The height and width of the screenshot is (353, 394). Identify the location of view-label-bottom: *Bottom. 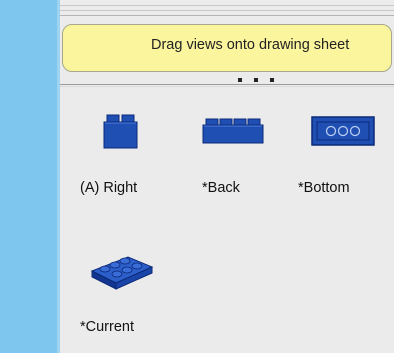
(324, 188).